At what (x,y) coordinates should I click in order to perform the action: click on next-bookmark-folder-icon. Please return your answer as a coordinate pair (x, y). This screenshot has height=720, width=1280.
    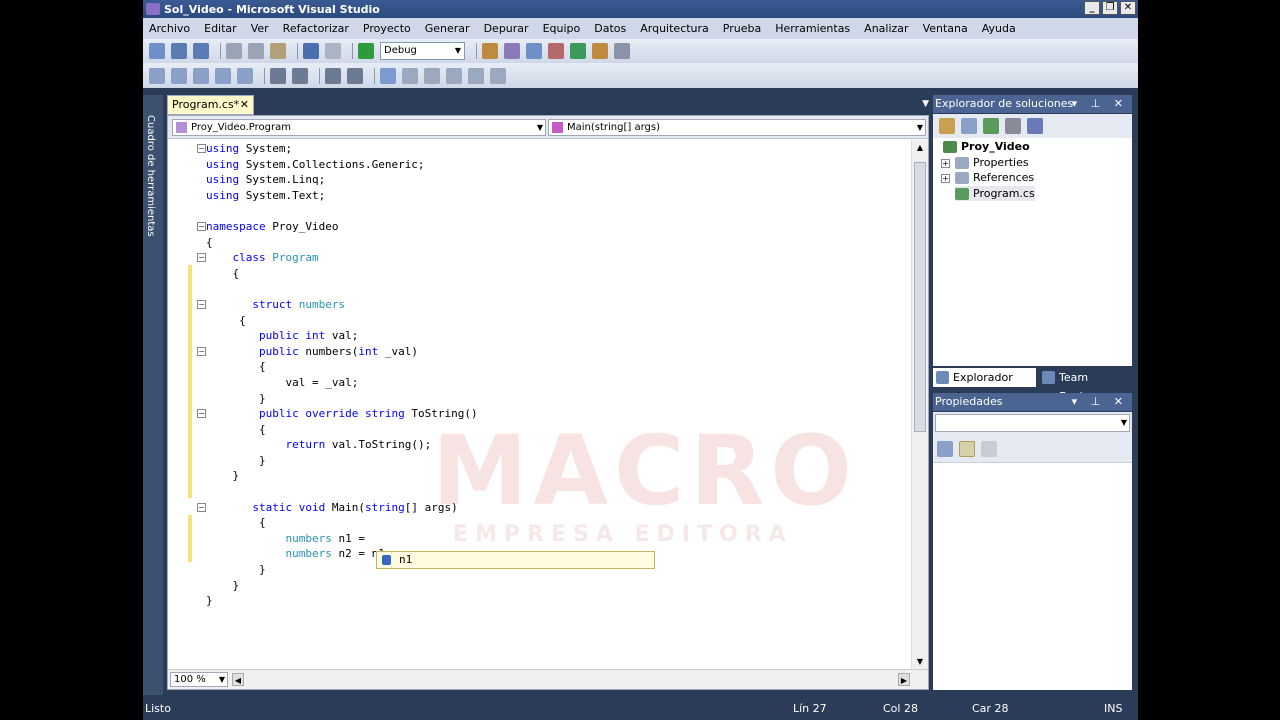
    Looking at the image, I should click on (476, 75).